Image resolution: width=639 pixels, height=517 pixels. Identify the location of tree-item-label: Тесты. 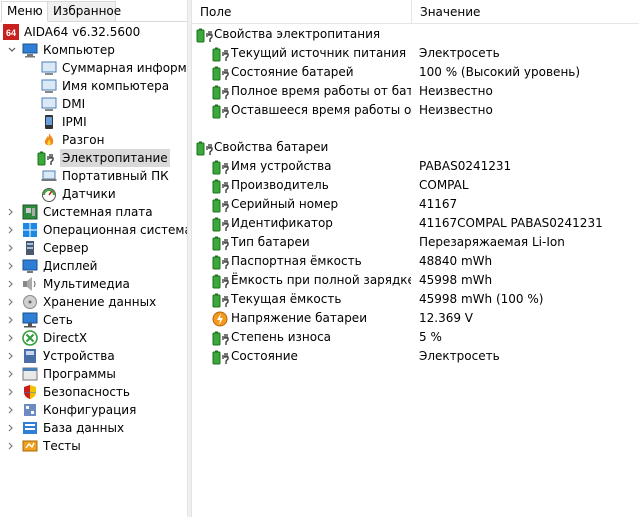
(62, 446).